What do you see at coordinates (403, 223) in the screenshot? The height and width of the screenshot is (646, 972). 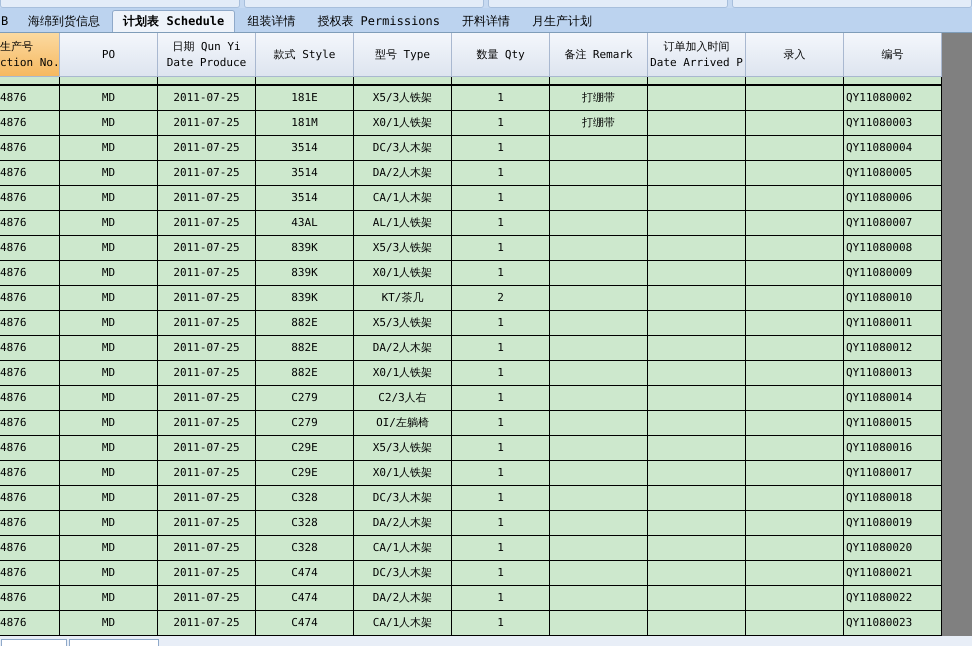 I see `table-cell: AL/1人铁架` at bounding box center [403, 223].